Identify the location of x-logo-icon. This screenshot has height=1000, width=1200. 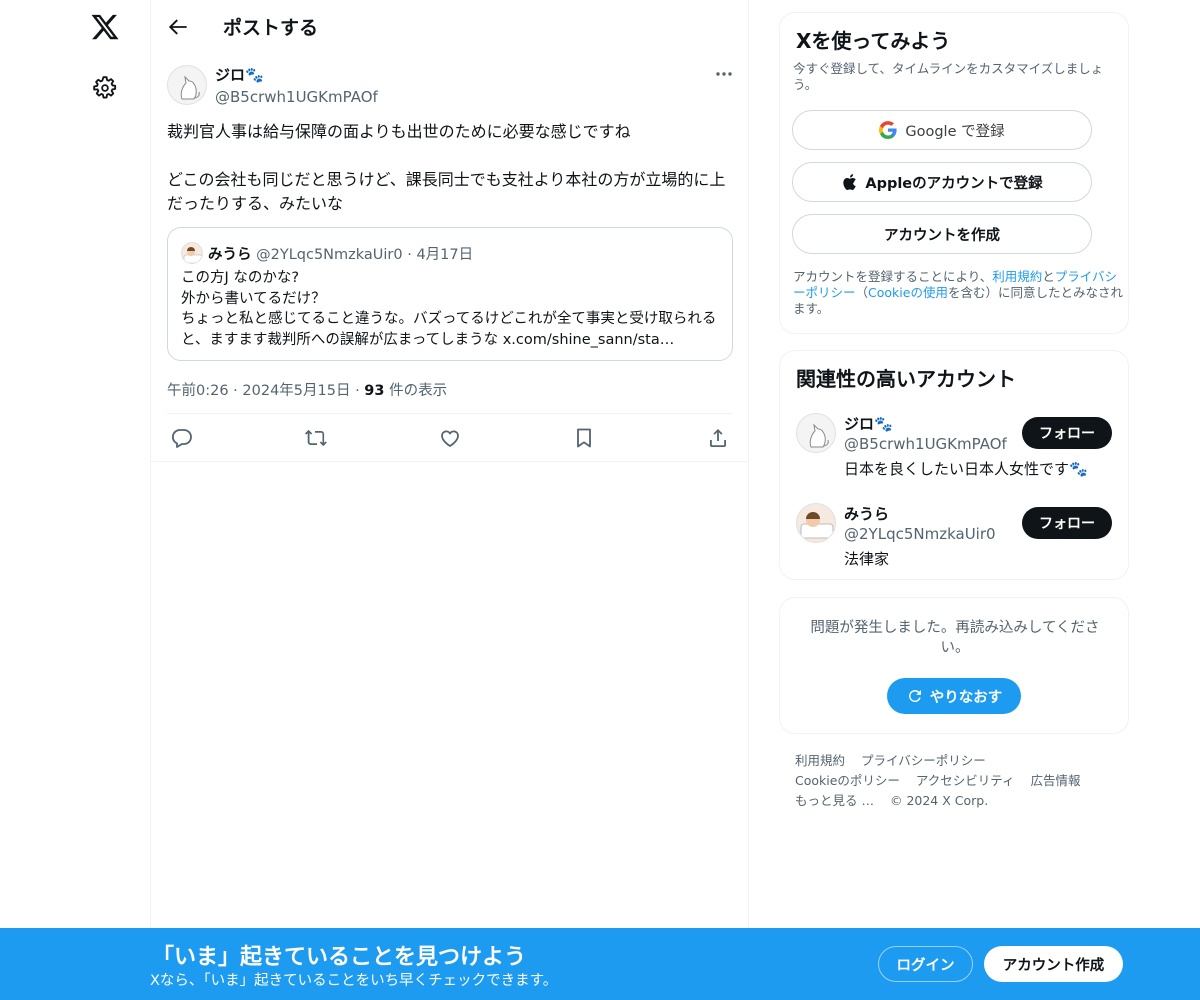
(105, 27).